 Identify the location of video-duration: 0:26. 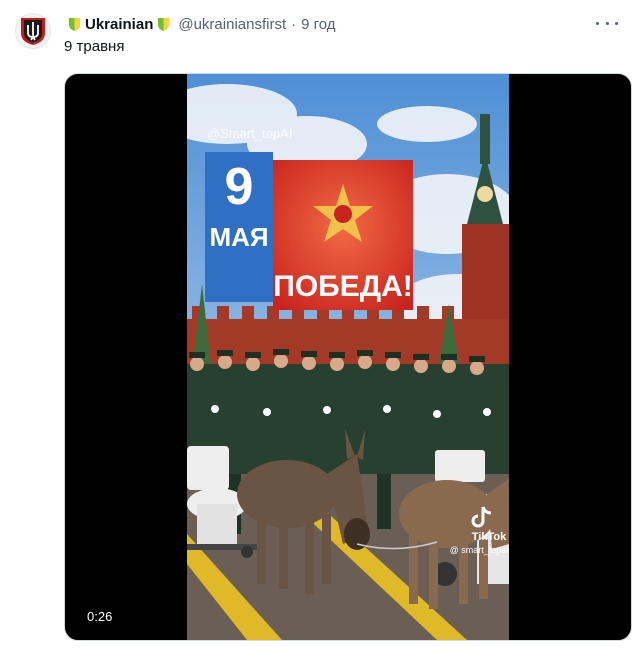
(100, 616).